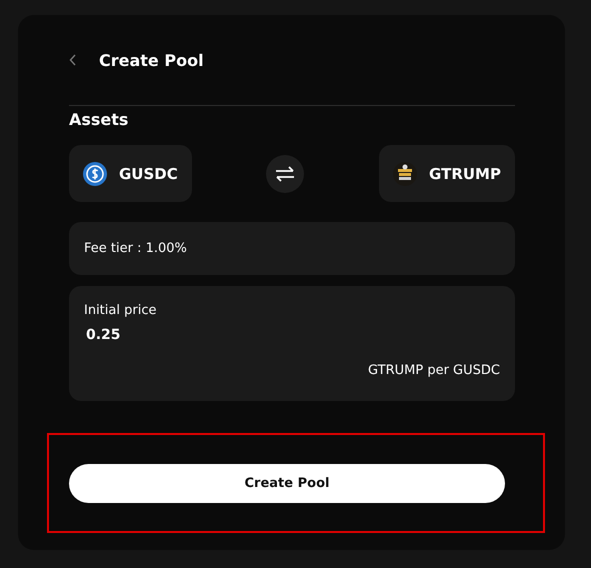  What do you see at coordinates (73, 60) in the screenshot?
I see `back-icon` at bounding box center [73, 60].